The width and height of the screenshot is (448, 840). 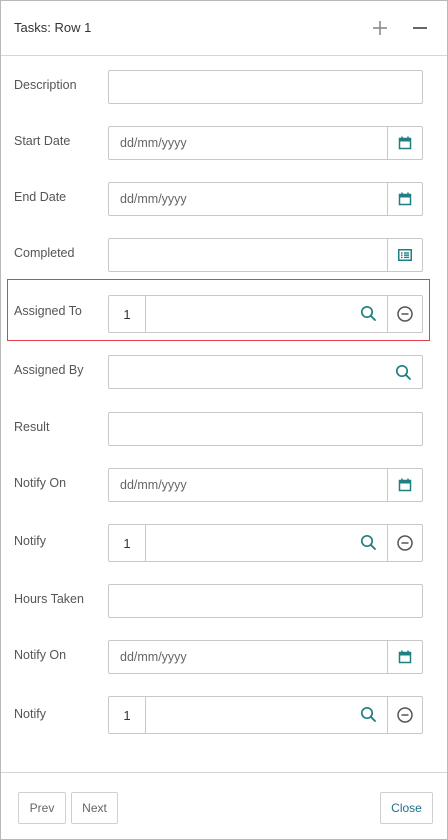 I want to click on notify-lookup: 1, so click(x=265, y=543).